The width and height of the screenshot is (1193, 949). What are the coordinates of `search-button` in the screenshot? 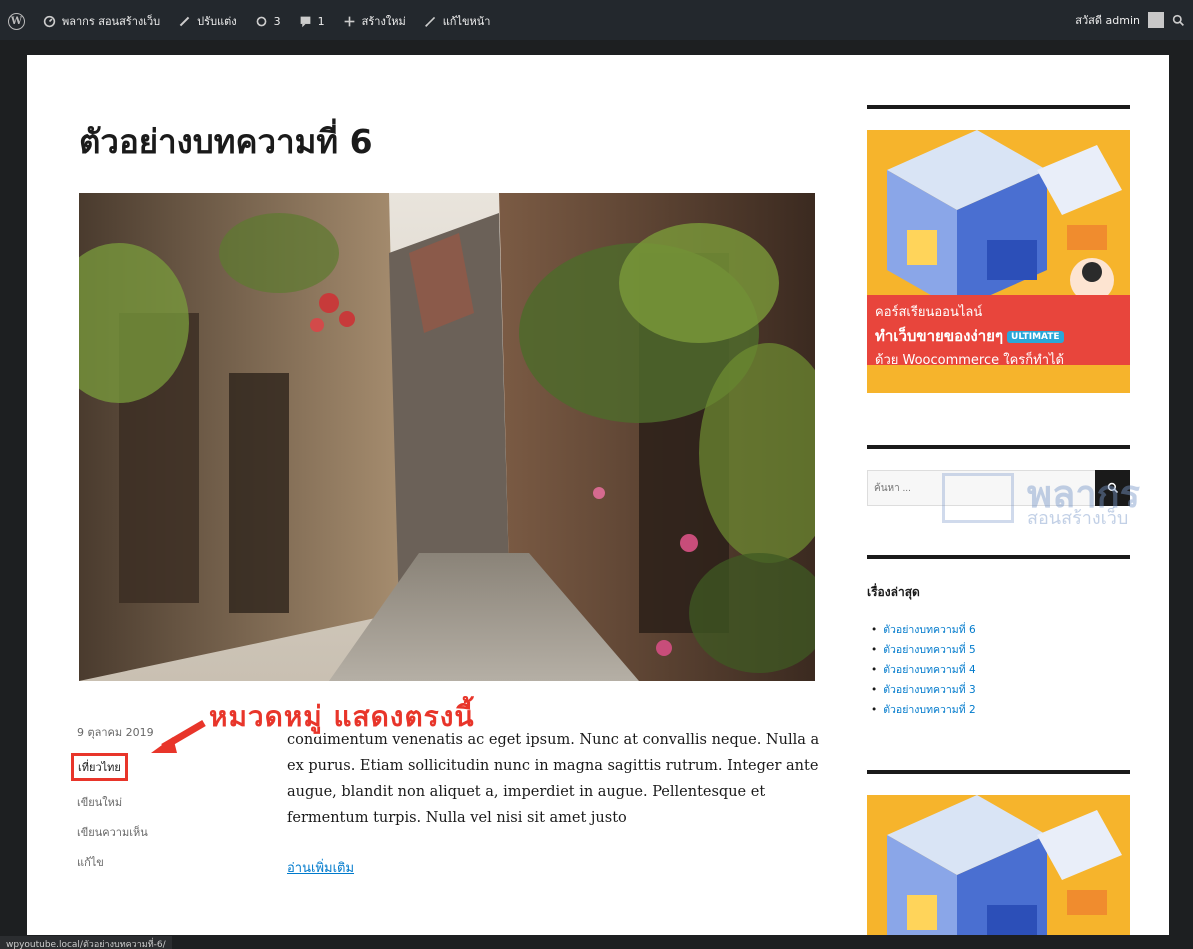 It's located at (1112, 488).